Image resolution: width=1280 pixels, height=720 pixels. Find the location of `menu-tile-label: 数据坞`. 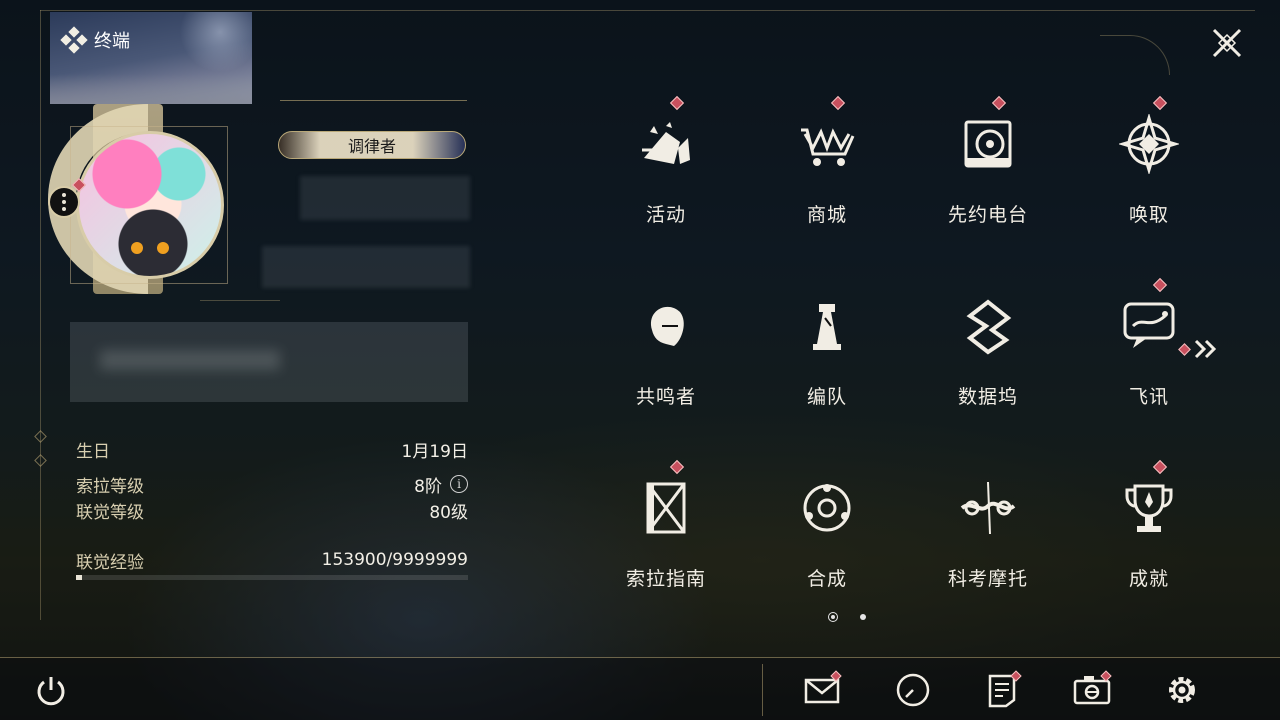

menu-tile-label: 数据坞 is located at coordinates (987, 397).